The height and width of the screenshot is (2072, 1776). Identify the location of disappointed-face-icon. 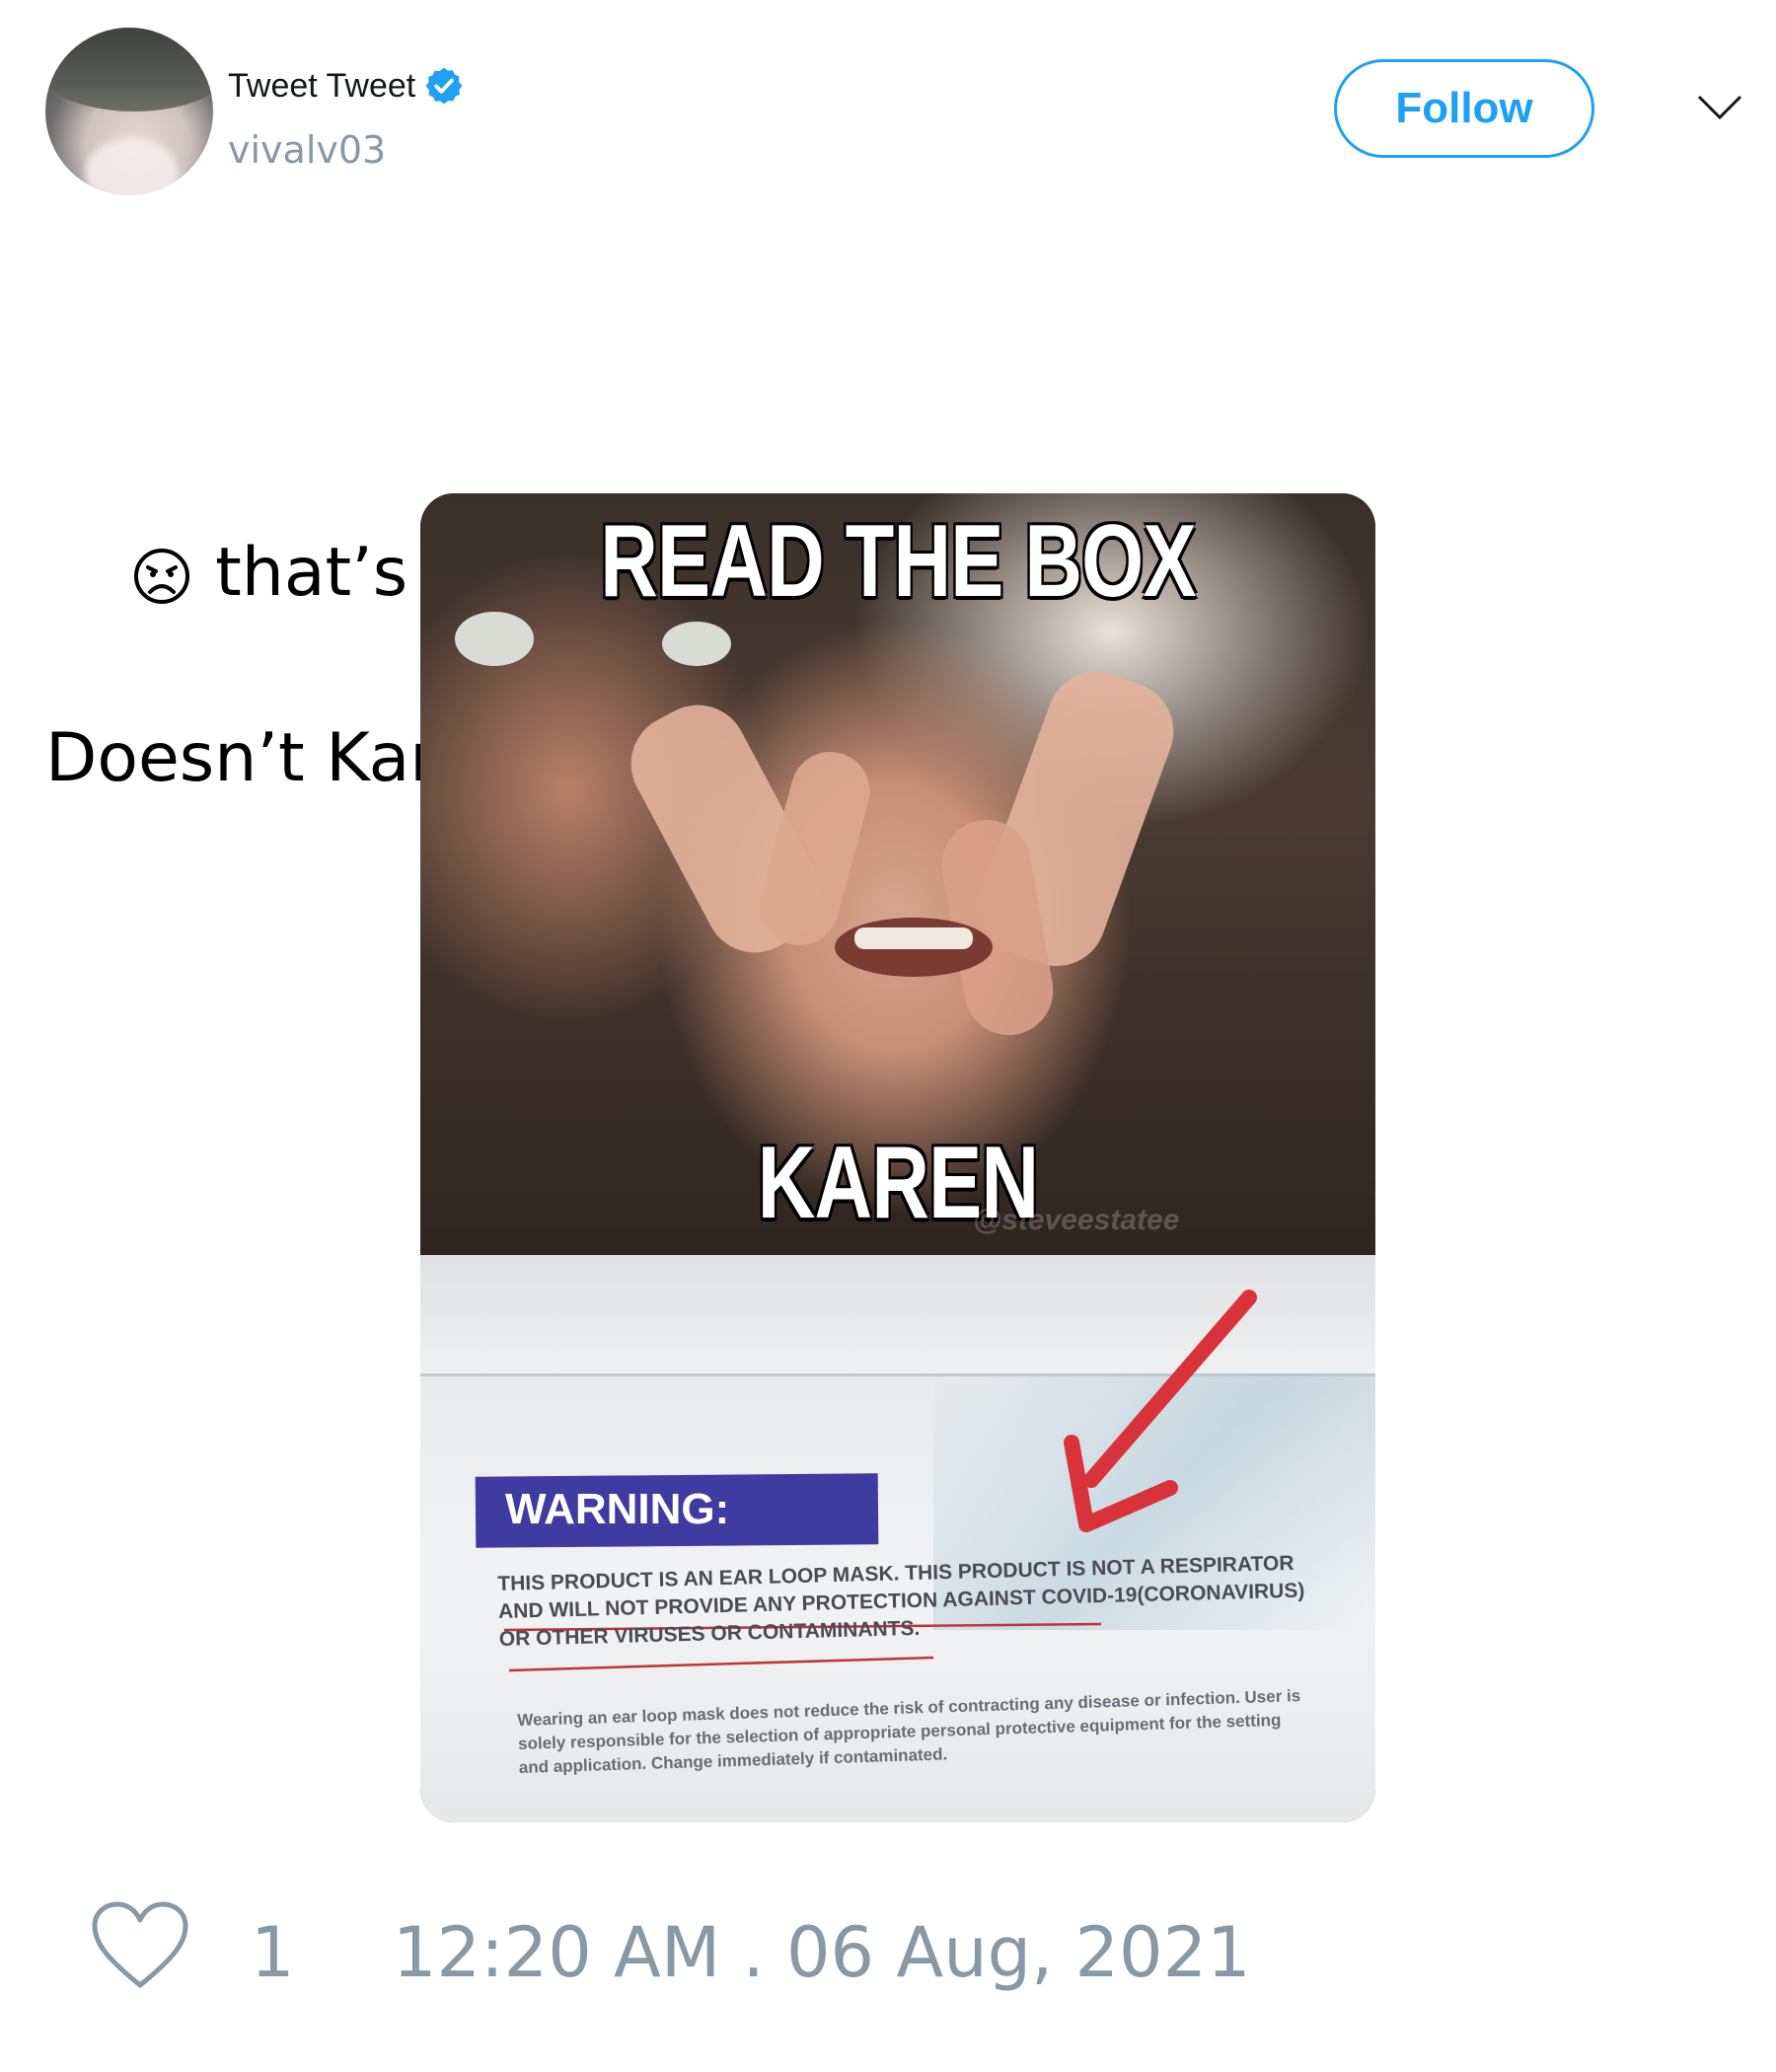
(162, 577).